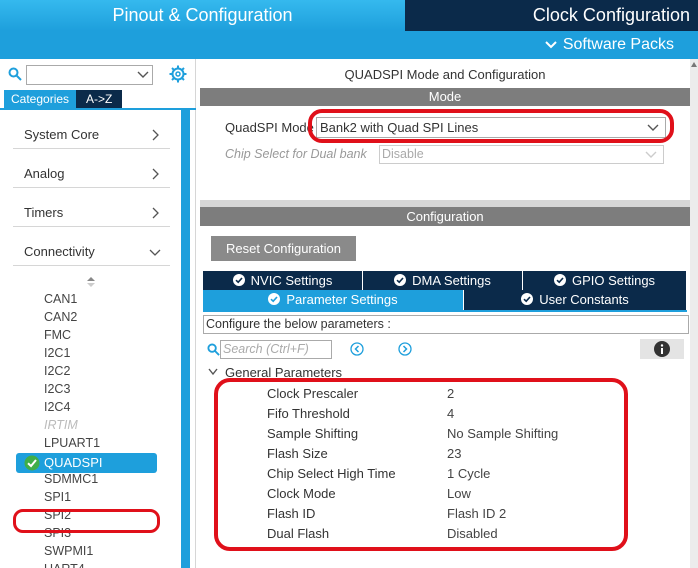  What do you see at coordinates (71, 479) in the screenshot?
I see `peripheral-item: SDMMC1` at bounding box center [71, 479].